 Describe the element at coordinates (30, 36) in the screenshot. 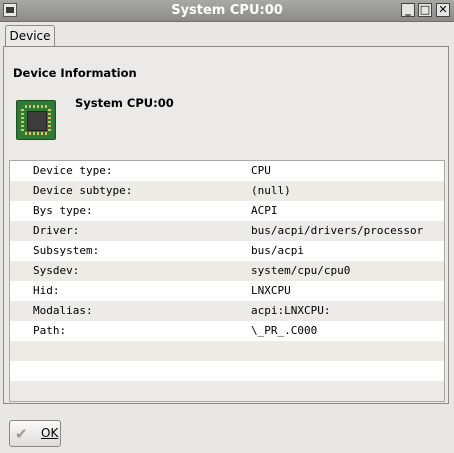

I see `tab-device: Device` at that location.